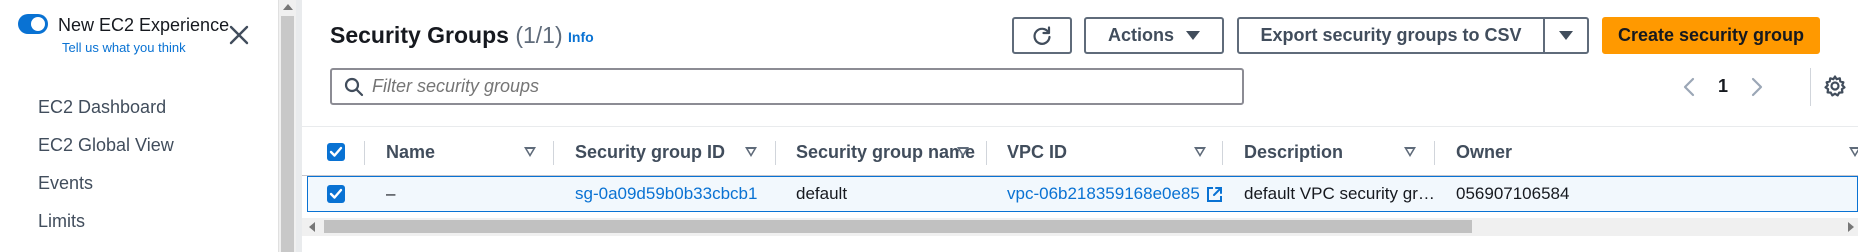 Image resolution: width=1858 pixels, height=252 pixels. What do you see at coordinates (1140, 35) in the screenshot?
I see `actions-label: Actions` at bounding box center [1140, 35].